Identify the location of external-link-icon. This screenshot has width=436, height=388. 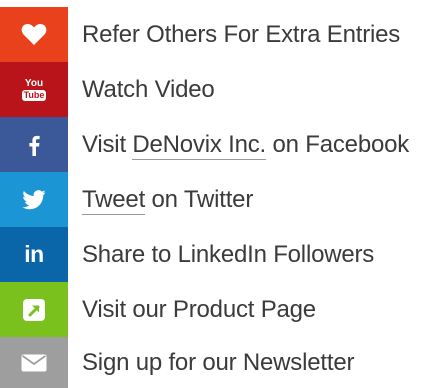
(34, 310).